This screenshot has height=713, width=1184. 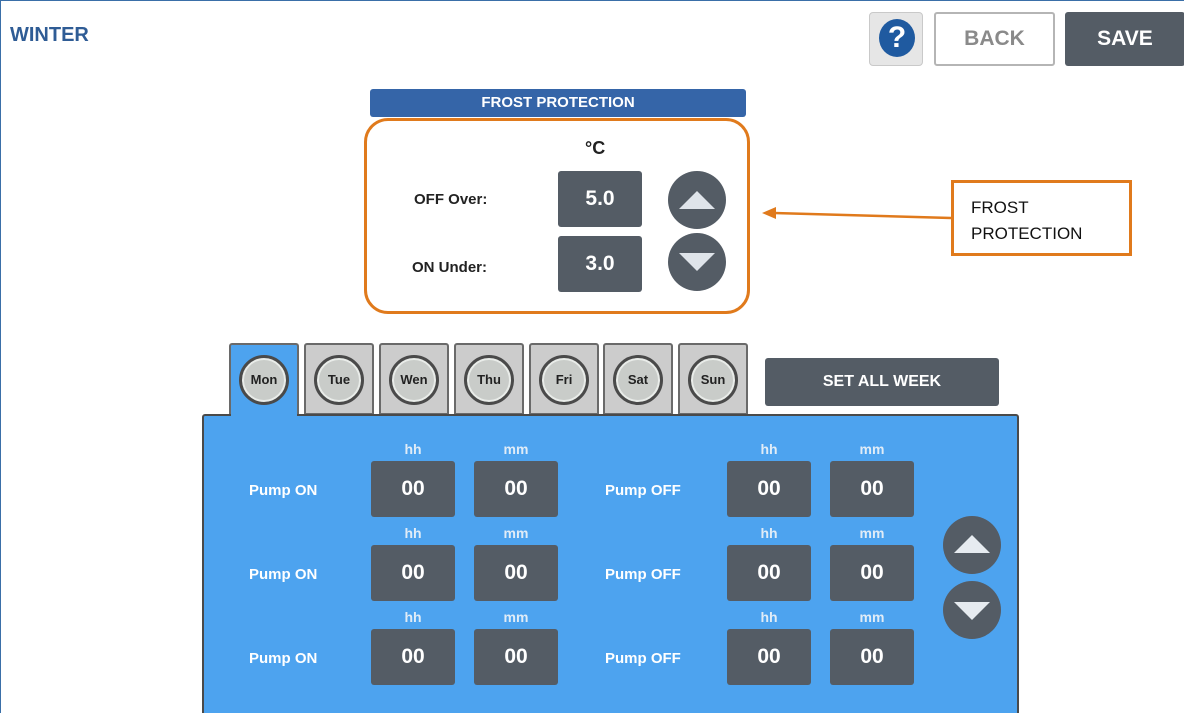 I want to click on set-all-week-button: SET ALL WEEK, so click(x=882, y=382).